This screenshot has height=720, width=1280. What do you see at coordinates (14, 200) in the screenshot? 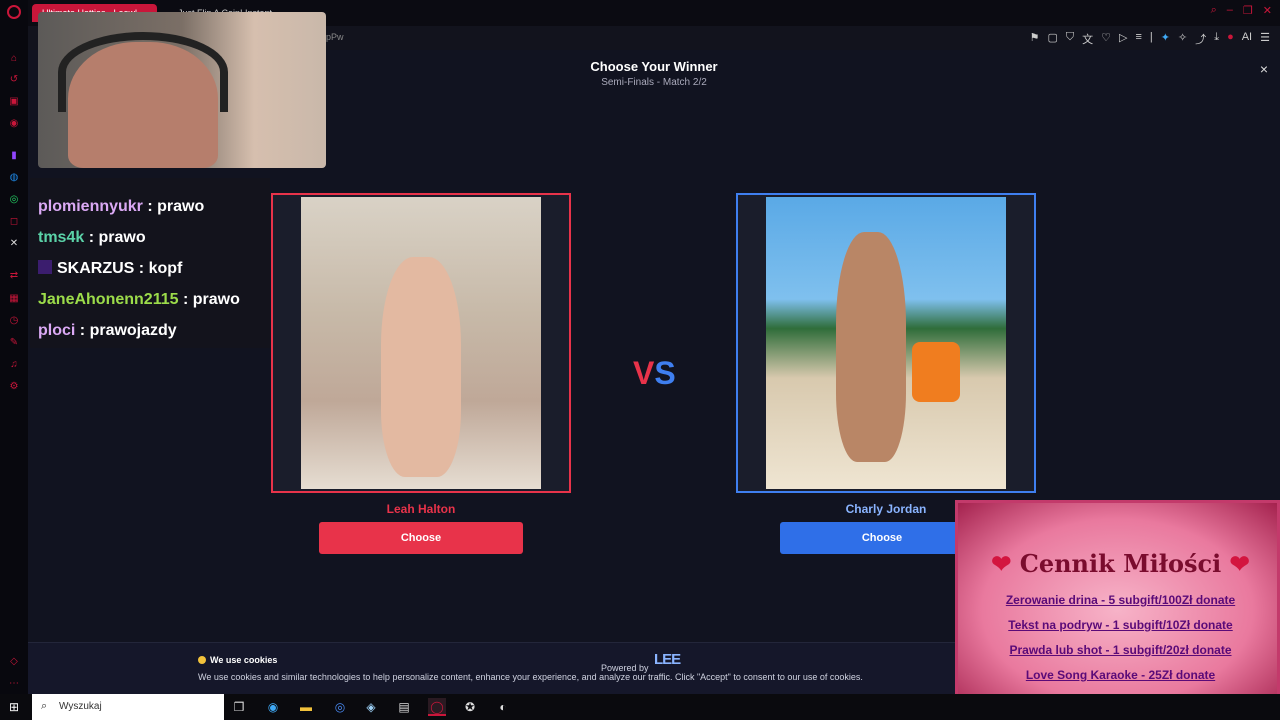
I see `whatsapp-icon: ◎` at bounding box center [14, 200].